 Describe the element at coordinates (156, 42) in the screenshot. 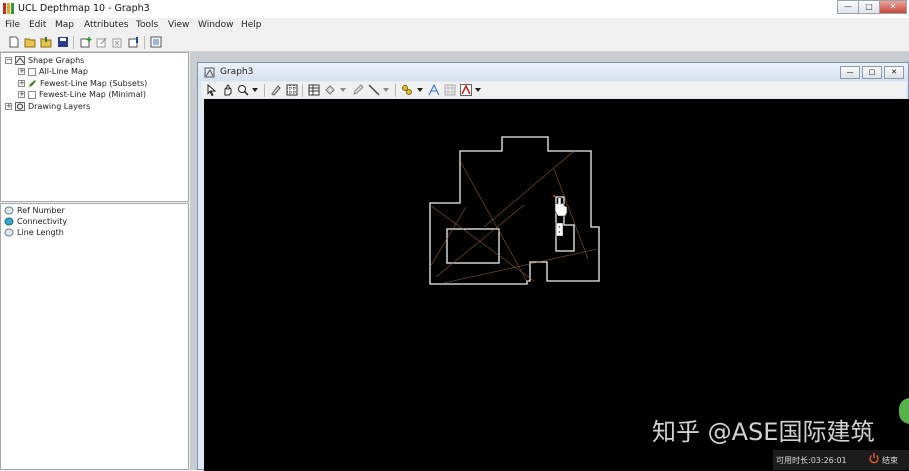

I see `export-icon` at that location.